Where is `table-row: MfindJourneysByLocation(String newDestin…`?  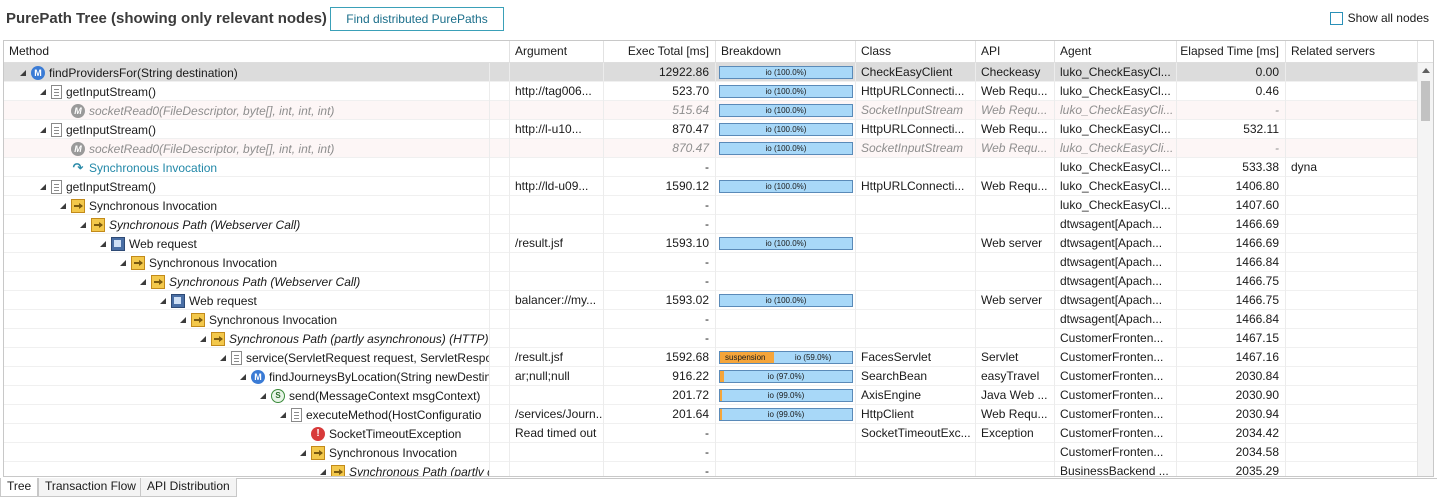 table-row: MfindJourneysByLocation(String newDestin… is located at coordinates (711, 376).